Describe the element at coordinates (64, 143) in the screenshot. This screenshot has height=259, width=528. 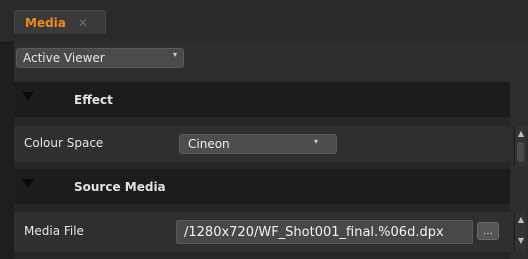
I see `colour-space-label: Colour Space` at that location.